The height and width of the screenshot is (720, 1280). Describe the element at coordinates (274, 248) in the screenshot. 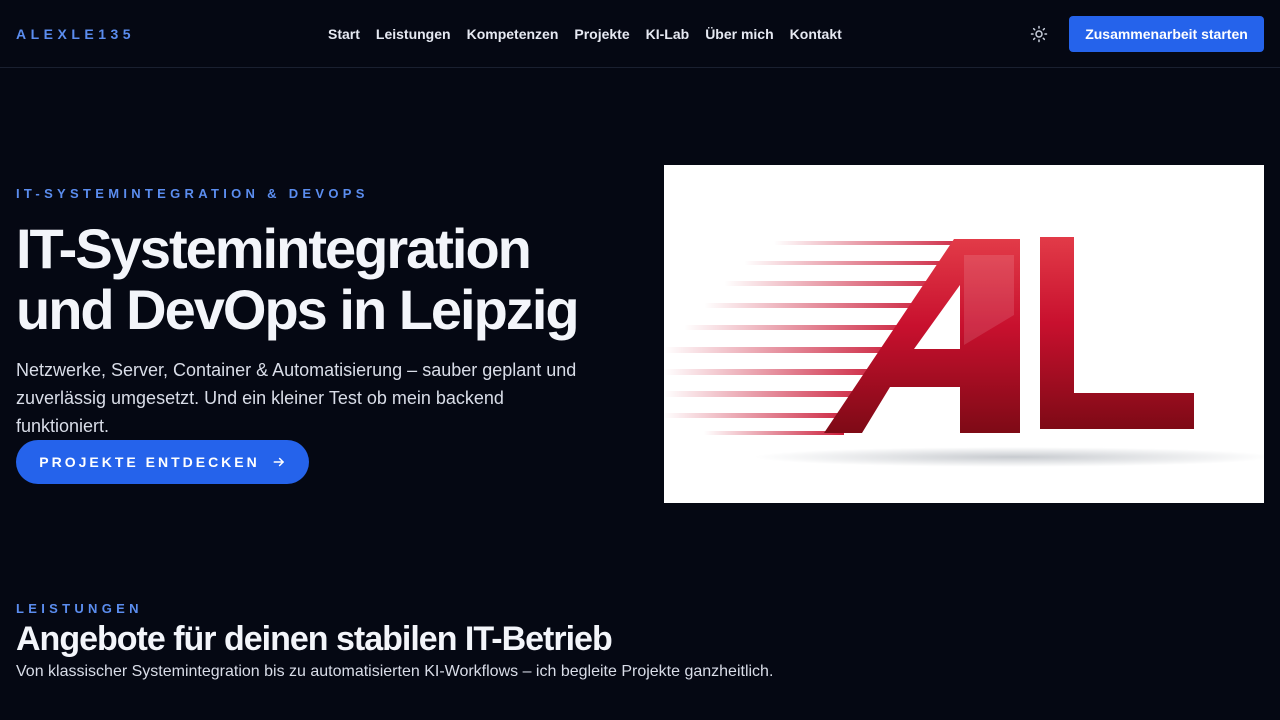

I see `hero-title-line-1: IT-Systemintegration` at that location.